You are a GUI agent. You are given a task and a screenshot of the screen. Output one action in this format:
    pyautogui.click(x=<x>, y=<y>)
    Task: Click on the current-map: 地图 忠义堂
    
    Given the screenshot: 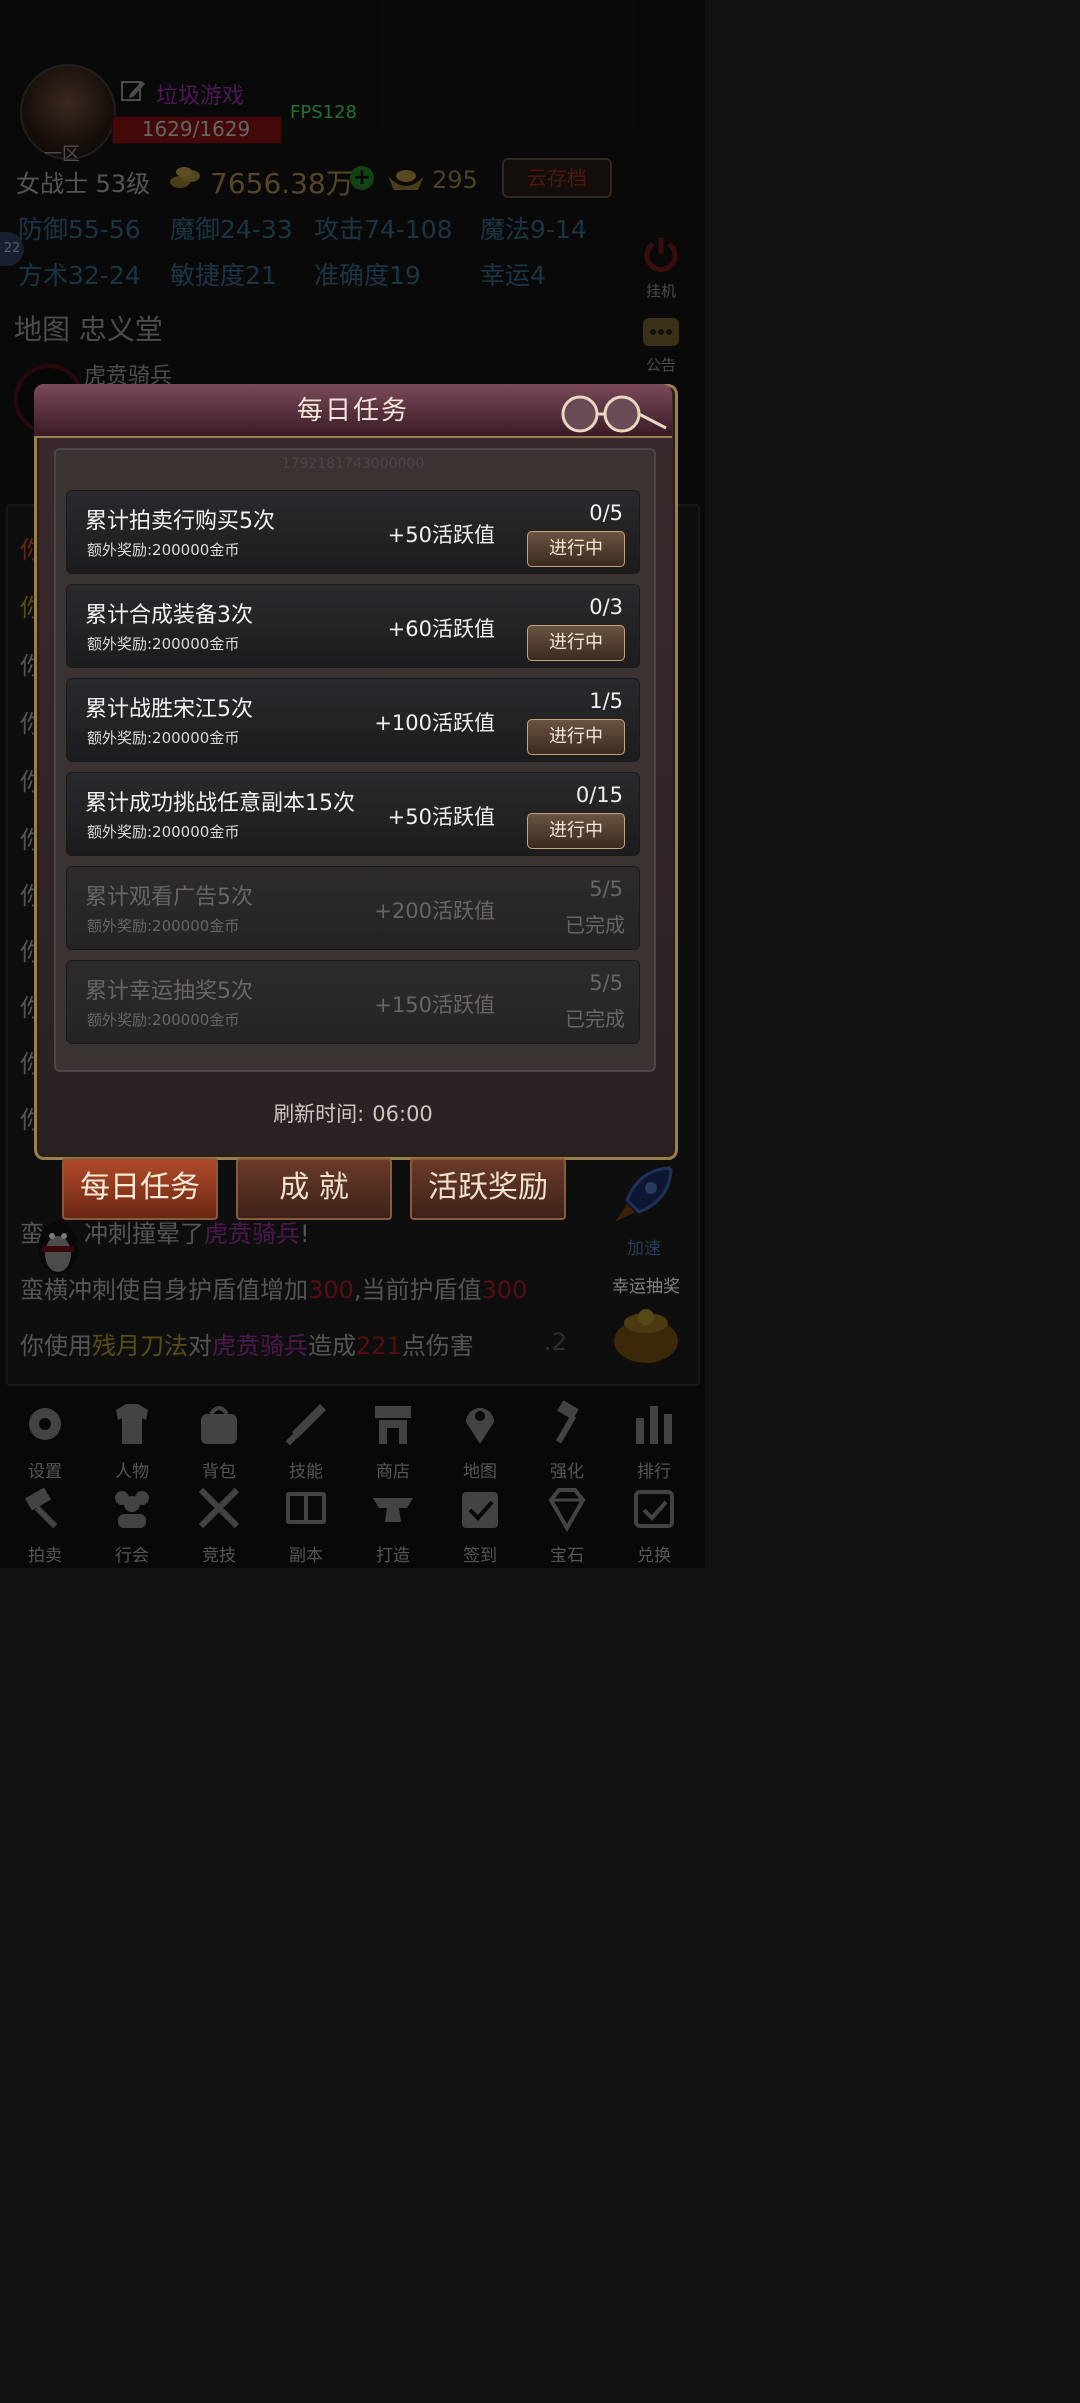 What is the action you would take?
    pyautogui.click(x=88, y=329)
    